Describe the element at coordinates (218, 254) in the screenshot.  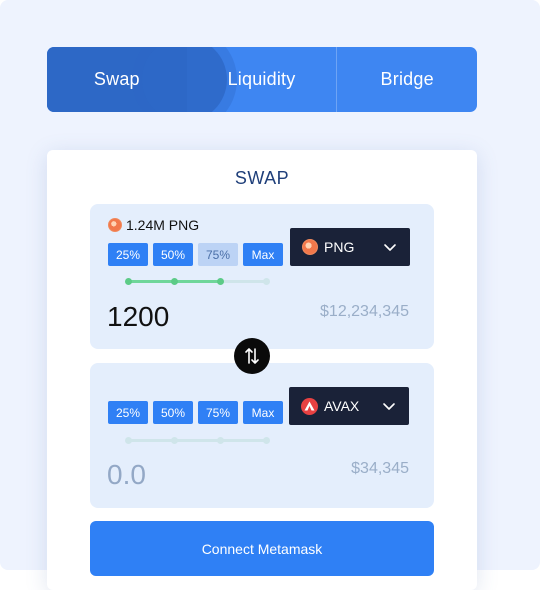
I see `from-pct-75-button: 75%` at that location.